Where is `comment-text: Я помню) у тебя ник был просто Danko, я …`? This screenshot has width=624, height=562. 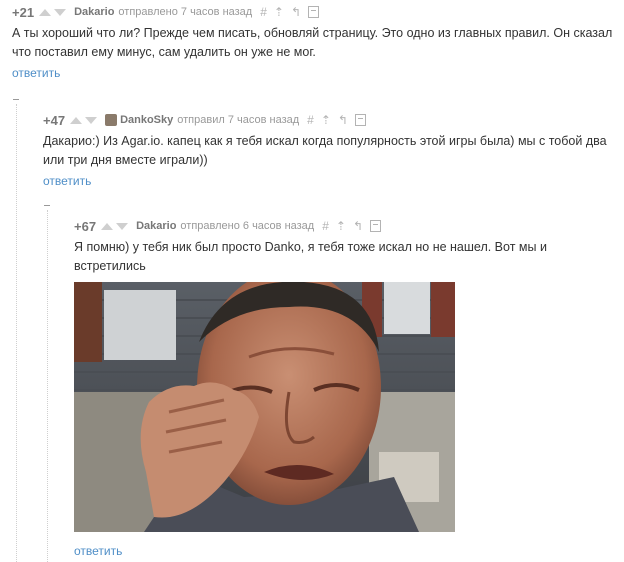
comment-text: Я помню) у тебя ник был просто Danko, я … is located at coordinates (310, 256).